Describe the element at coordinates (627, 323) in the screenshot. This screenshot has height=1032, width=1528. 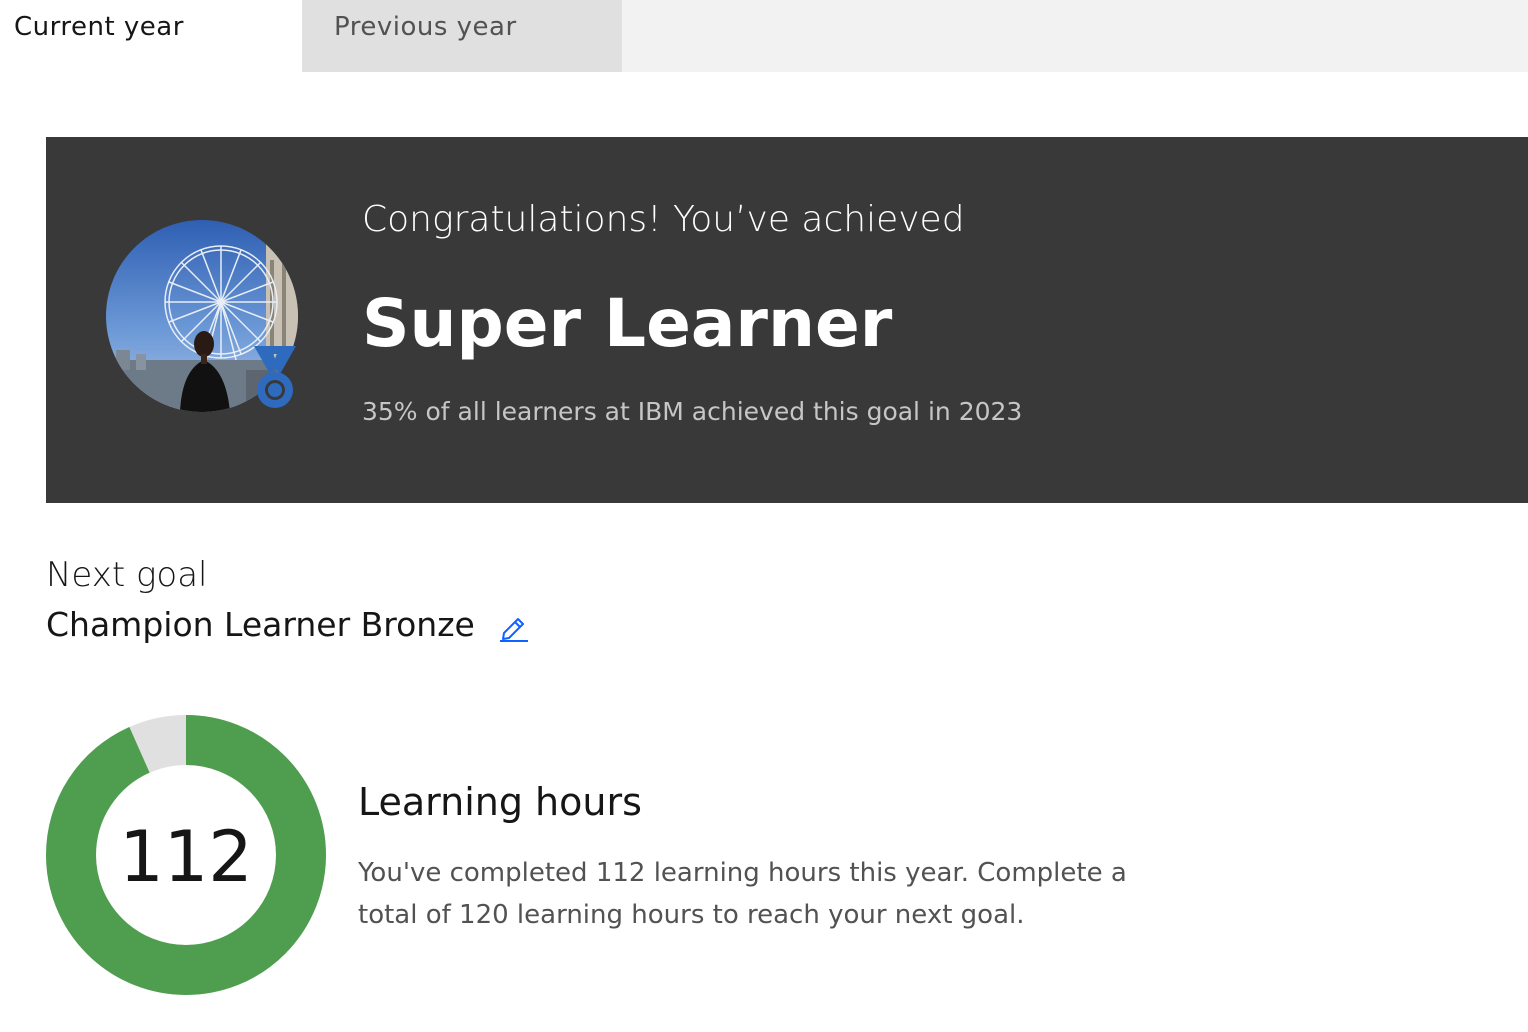
I see `achievement-title: Super Learner` at that location.